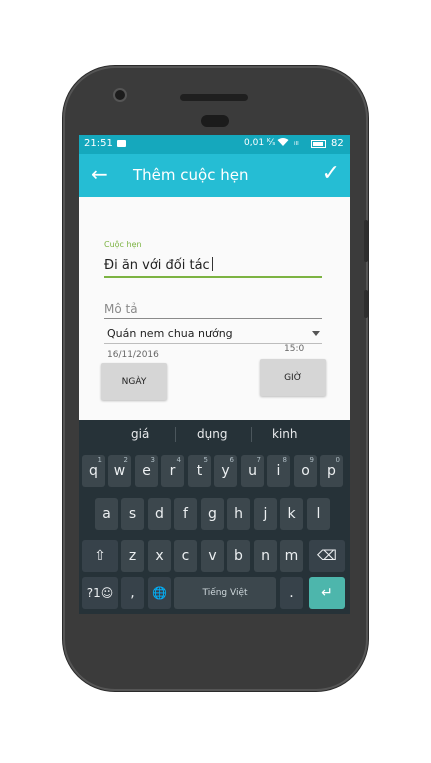 Image resolution: width=431 pixels, height=763 pixels. Describe the element at coordinates (294, 349) in the screenshot. I see `time-value: 15:0` at that location.